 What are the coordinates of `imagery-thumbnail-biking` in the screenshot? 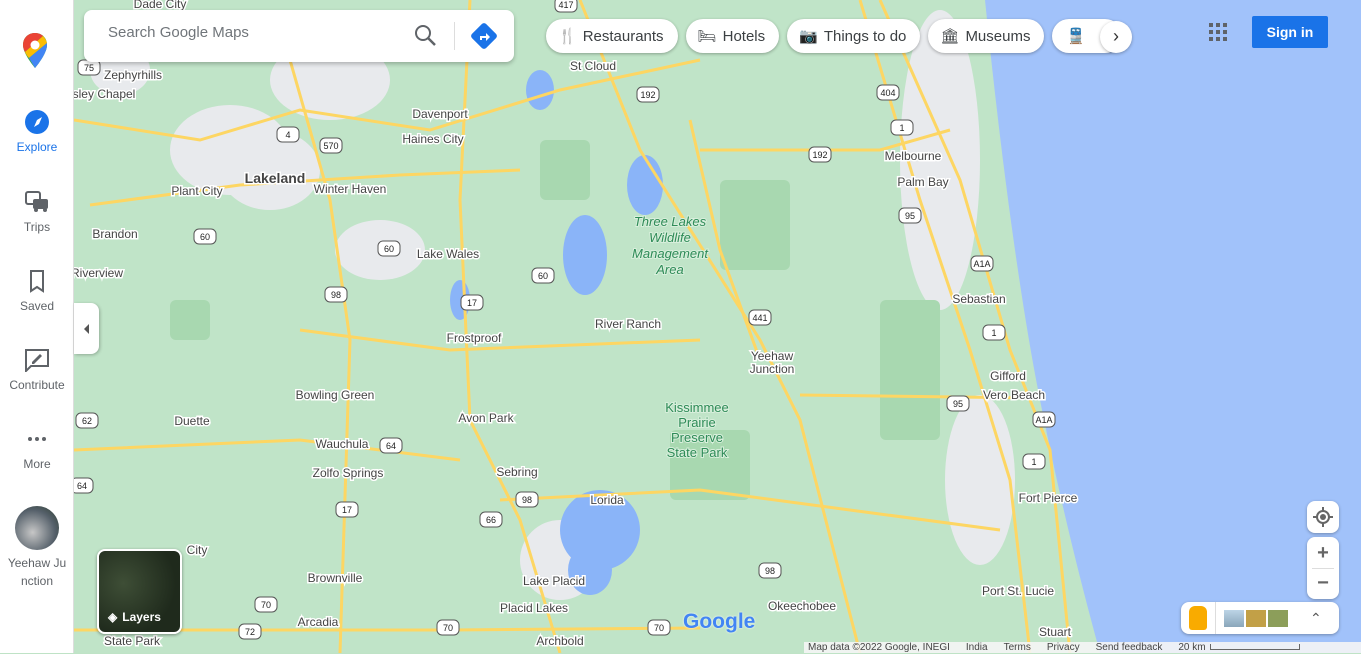 It's located at (1278, 618).